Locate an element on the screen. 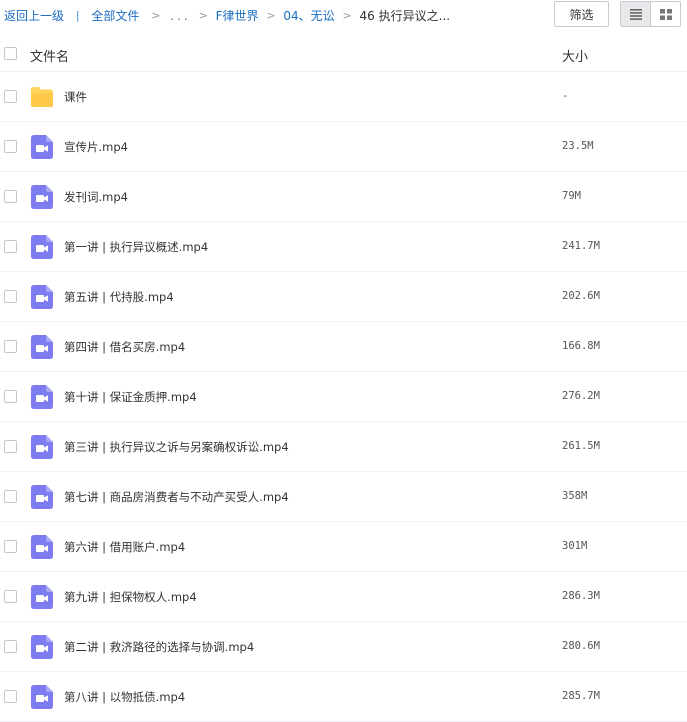  file-row: 第七讲 | 商品房消费者与不动产买受人.mp4 358M is located at coordinates (343, 497).